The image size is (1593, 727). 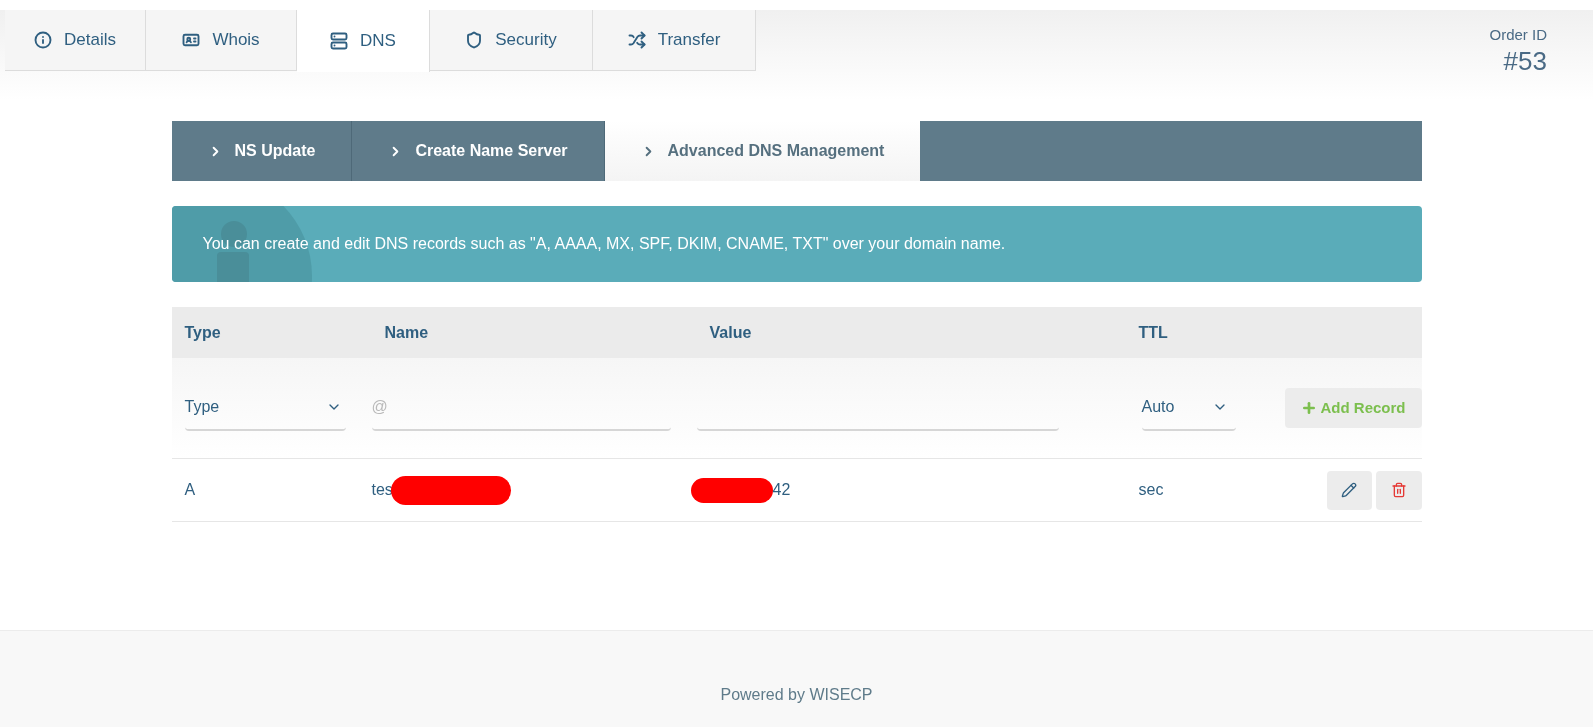 What do you see at coordinates (674, 40) in the screenshot?
I see `tab: Transfer` at bounding box center [674, 40].